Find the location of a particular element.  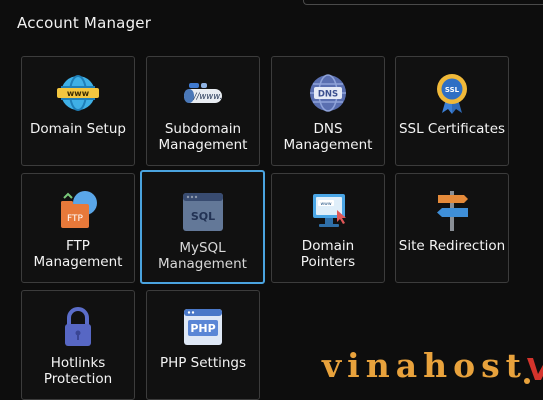

tile-ssl-certificates: SSL SSL Certificates is located at coordinates (452, 111).